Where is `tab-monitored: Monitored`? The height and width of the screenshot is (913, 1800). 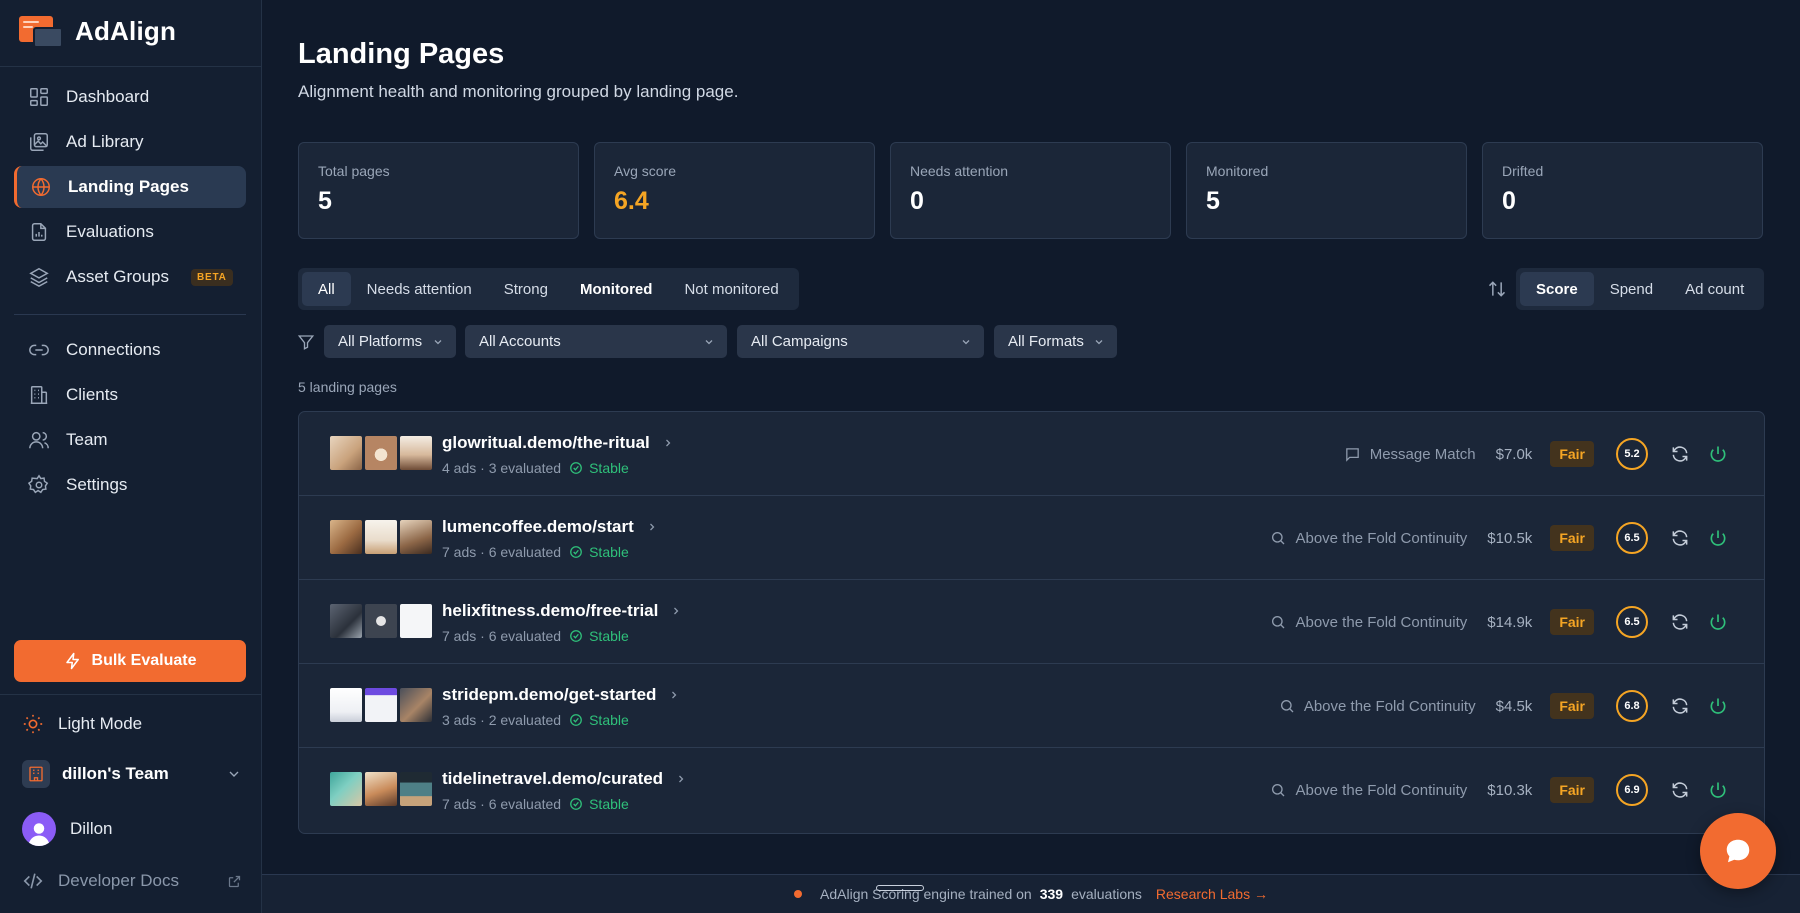
tab-monitored: Monitored is located at coordinates (616, 289).